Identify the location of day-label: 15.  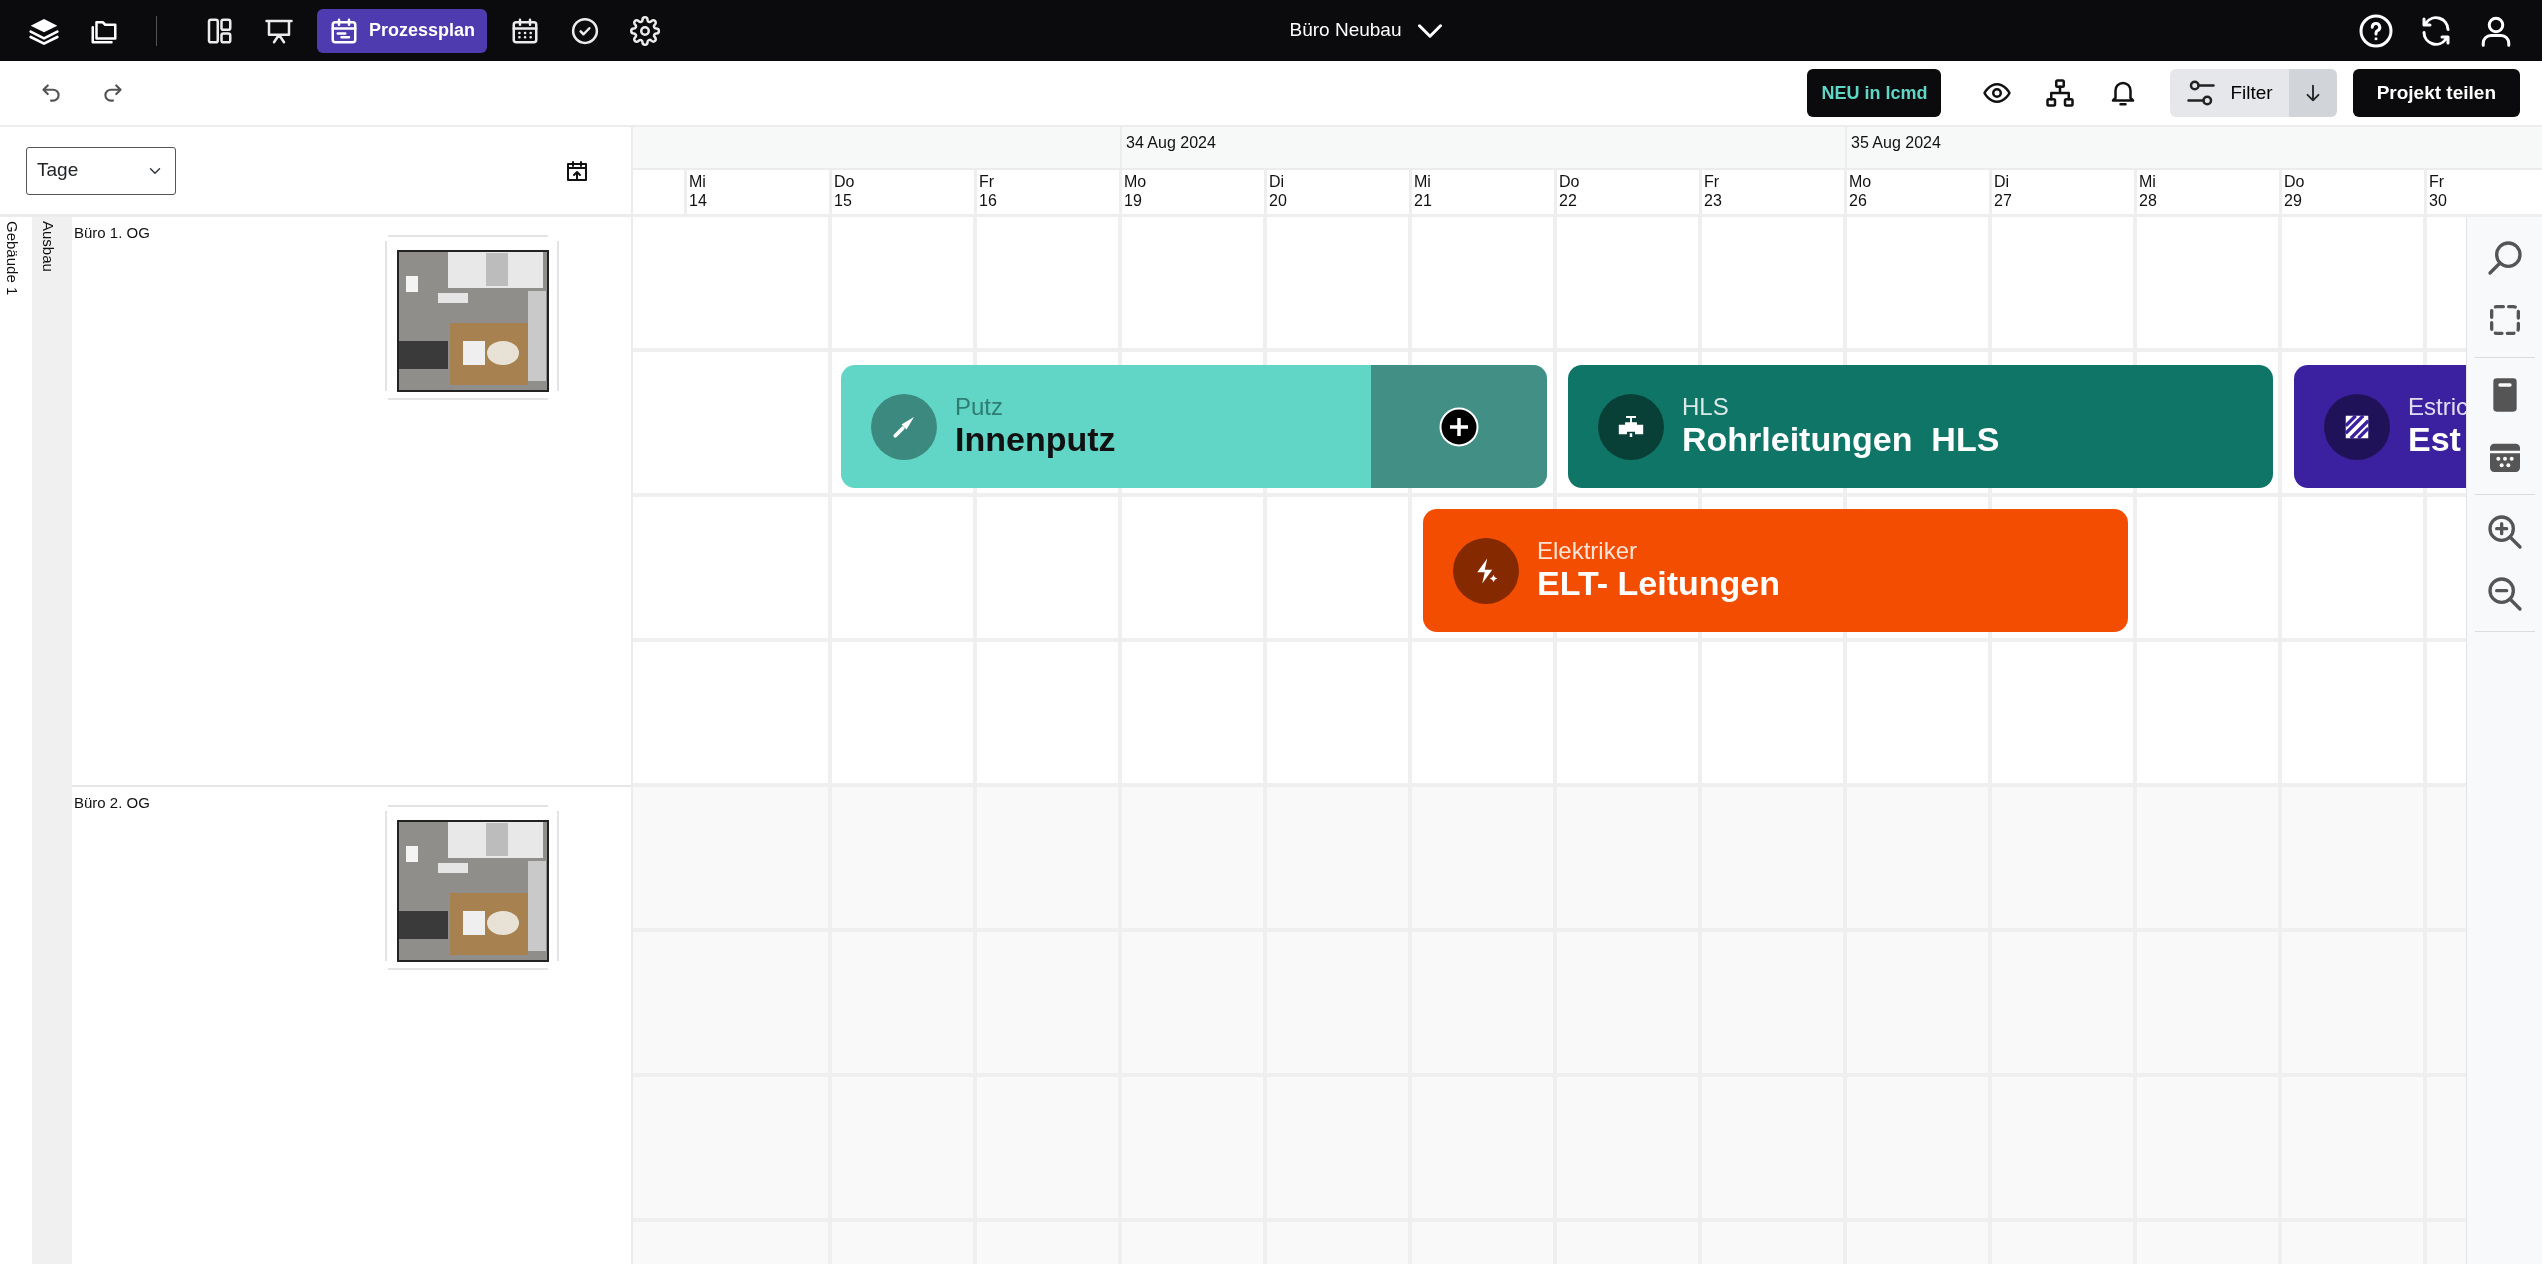
(843, 201).